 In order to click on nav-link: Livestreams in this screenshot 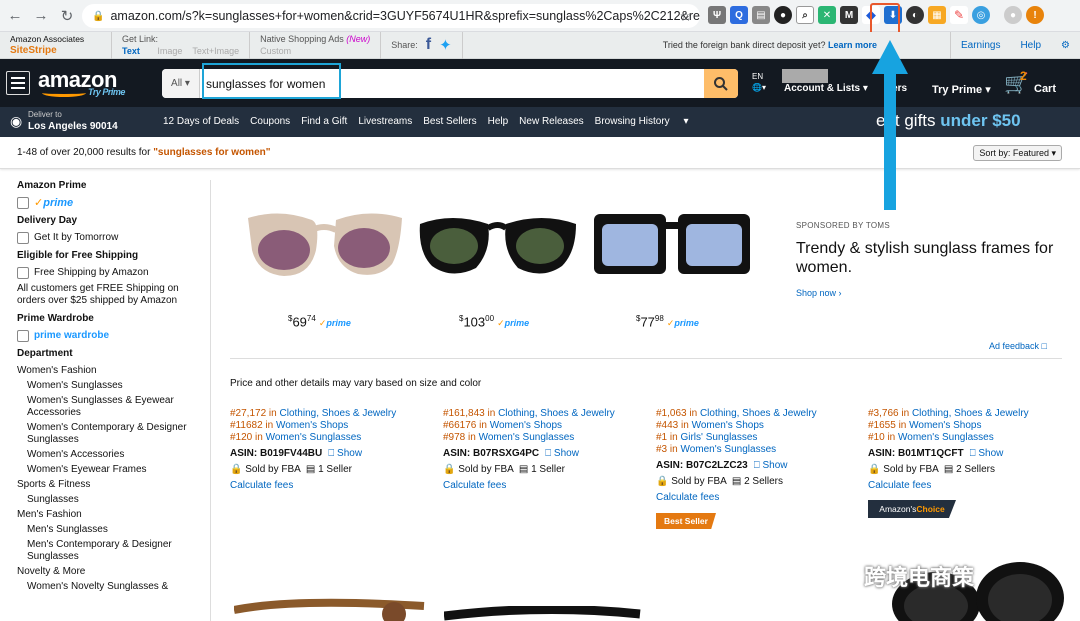, I will do `click(385, 121)`.